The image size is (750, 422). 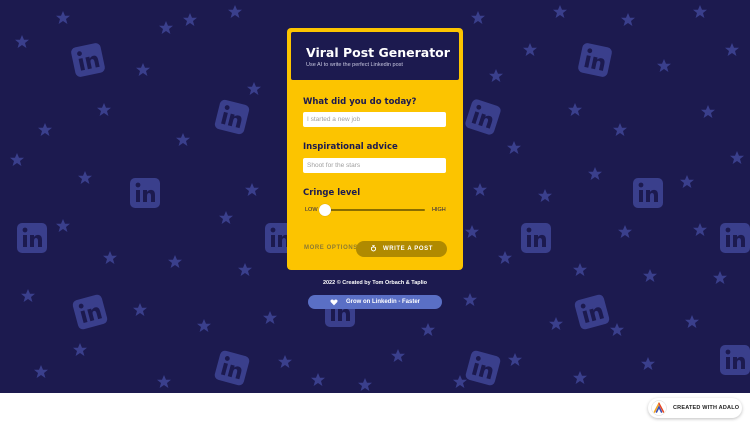 I want to click on heart-icon, so click(x=334, y=301).